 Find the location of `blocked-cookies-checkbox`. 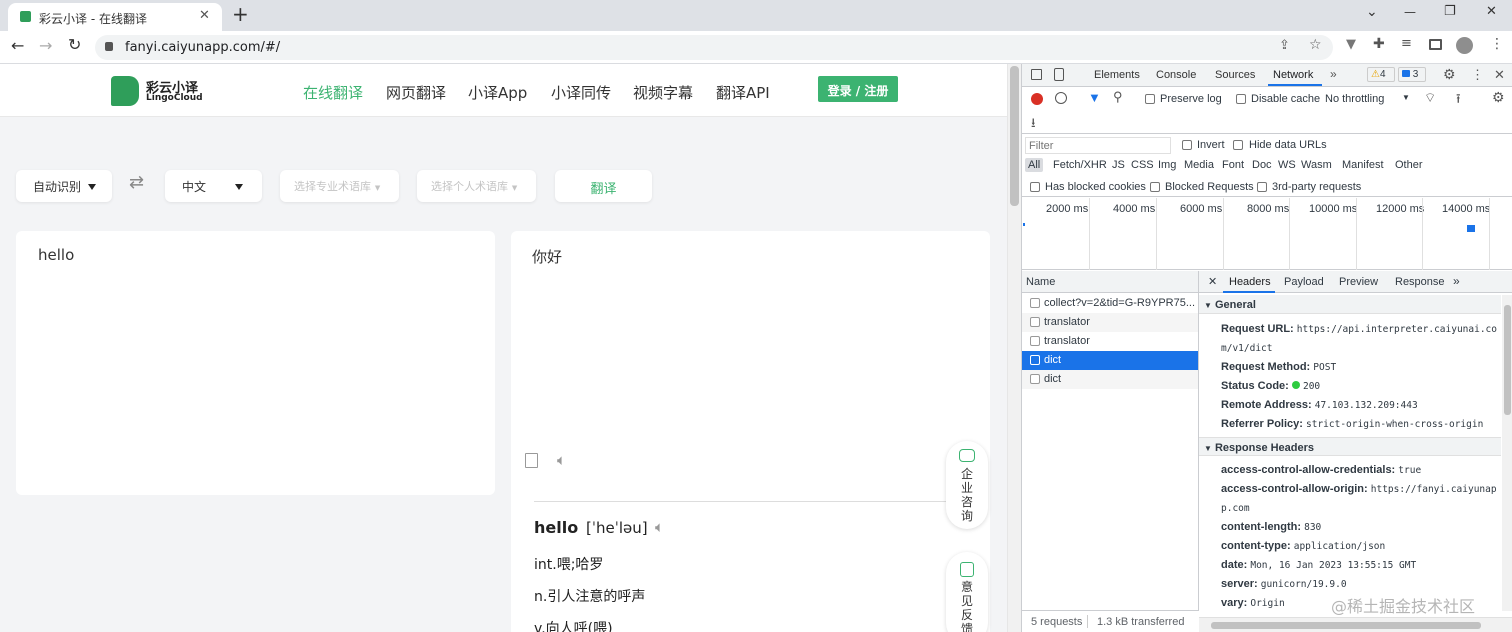

blocked-cookies-checkbox is located at coordinates (1035, 187).